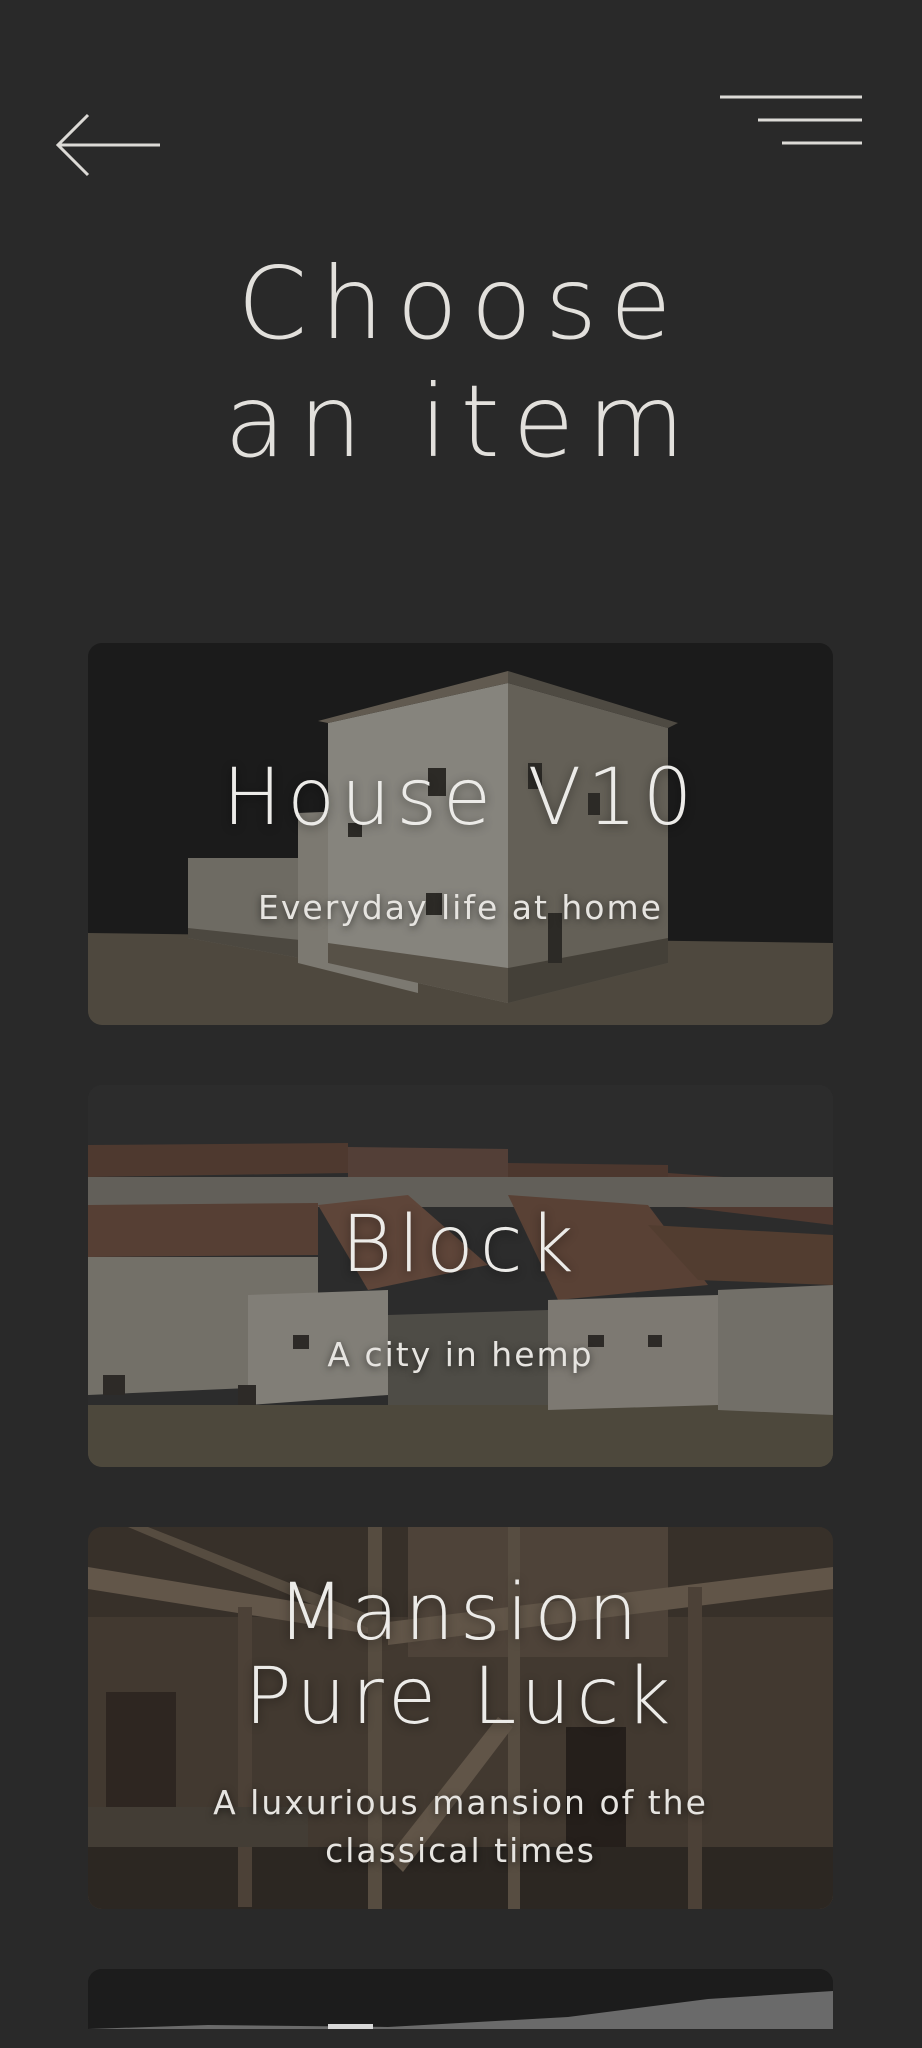  What do you see at coordinates (460, 1850) in the screenshot?
I see `card-subtitle-line2: classical times` at bounding box center [460, 1850].